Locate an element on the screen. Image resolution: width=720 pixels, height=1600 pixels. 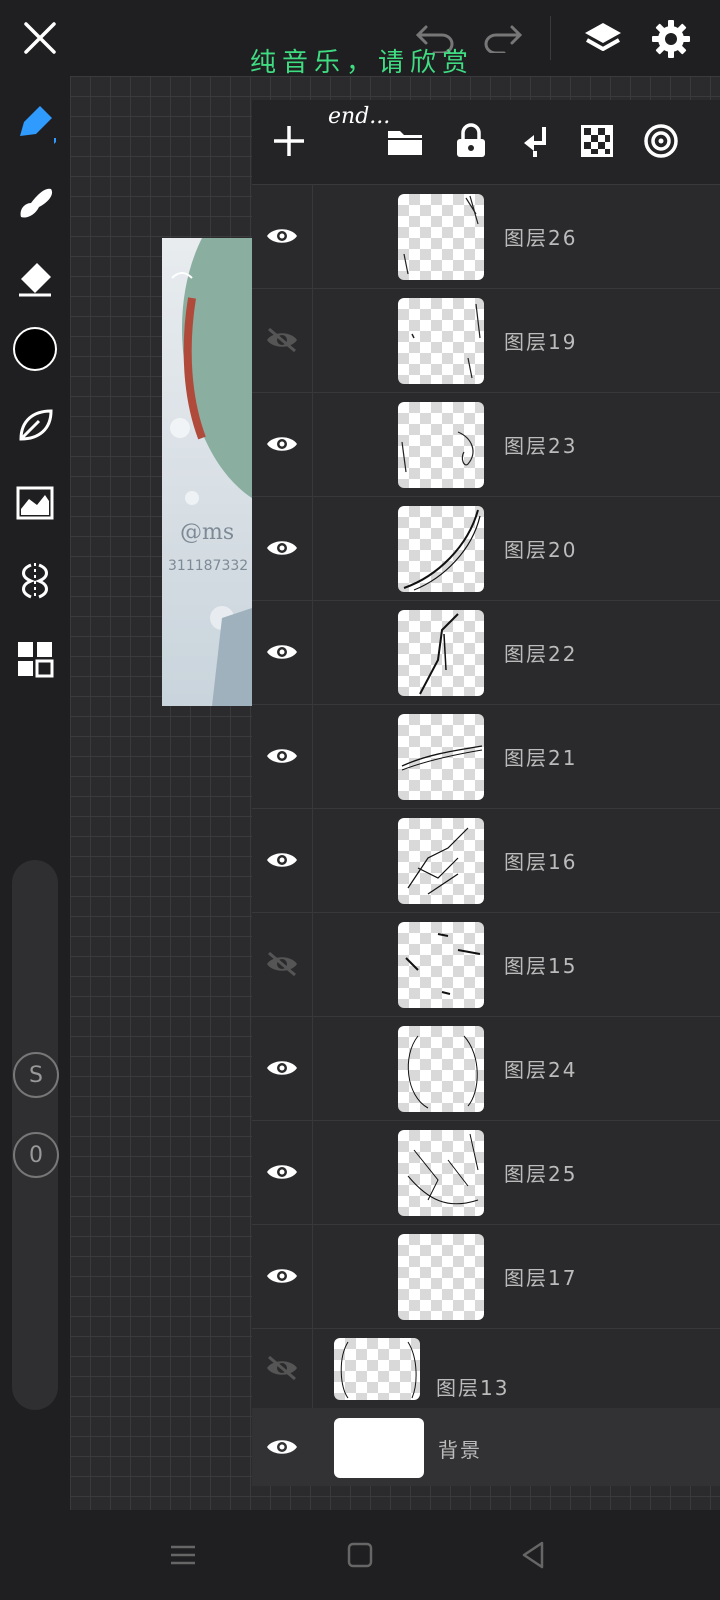
redo-icon is located at coordinates (502, 38).